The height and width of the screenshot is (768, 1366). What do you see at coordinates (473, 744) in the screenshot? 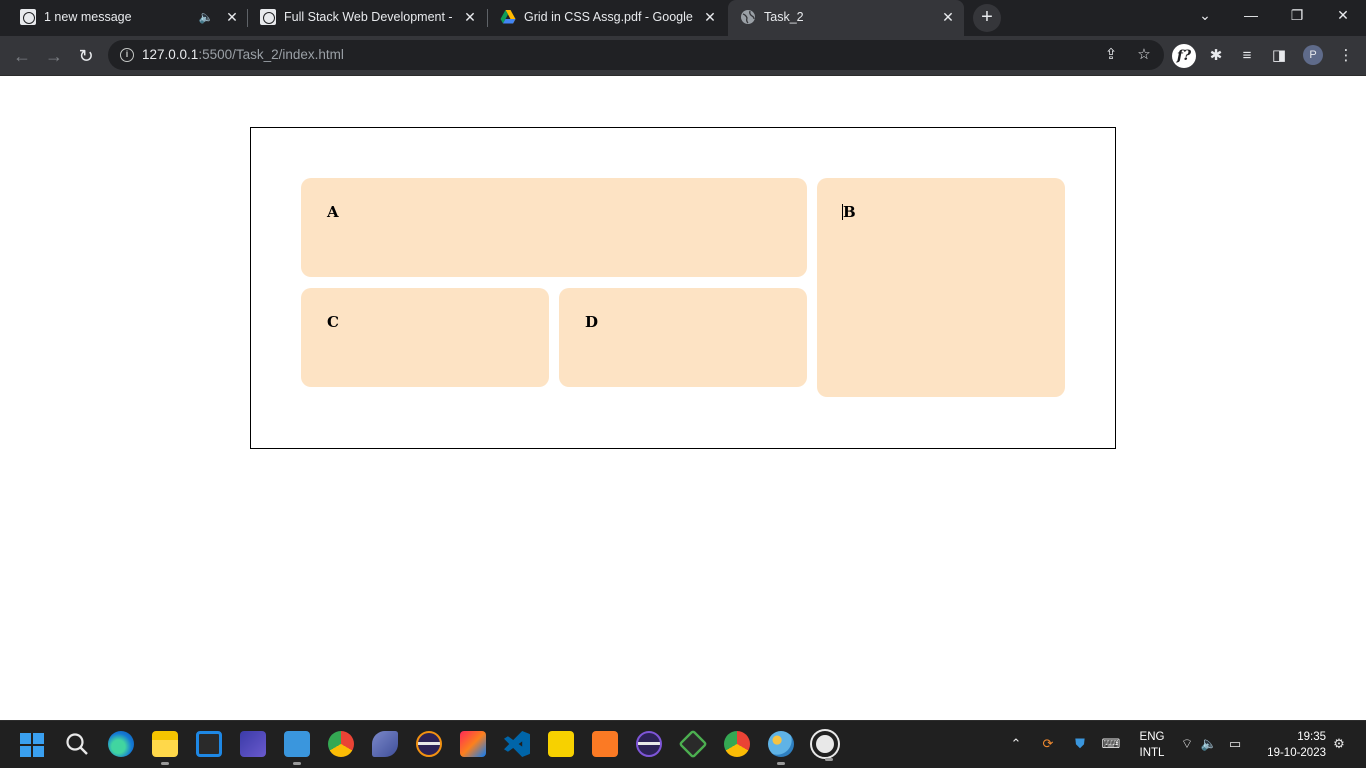
I see `intellij-icon` at bounding box center [473, 744].